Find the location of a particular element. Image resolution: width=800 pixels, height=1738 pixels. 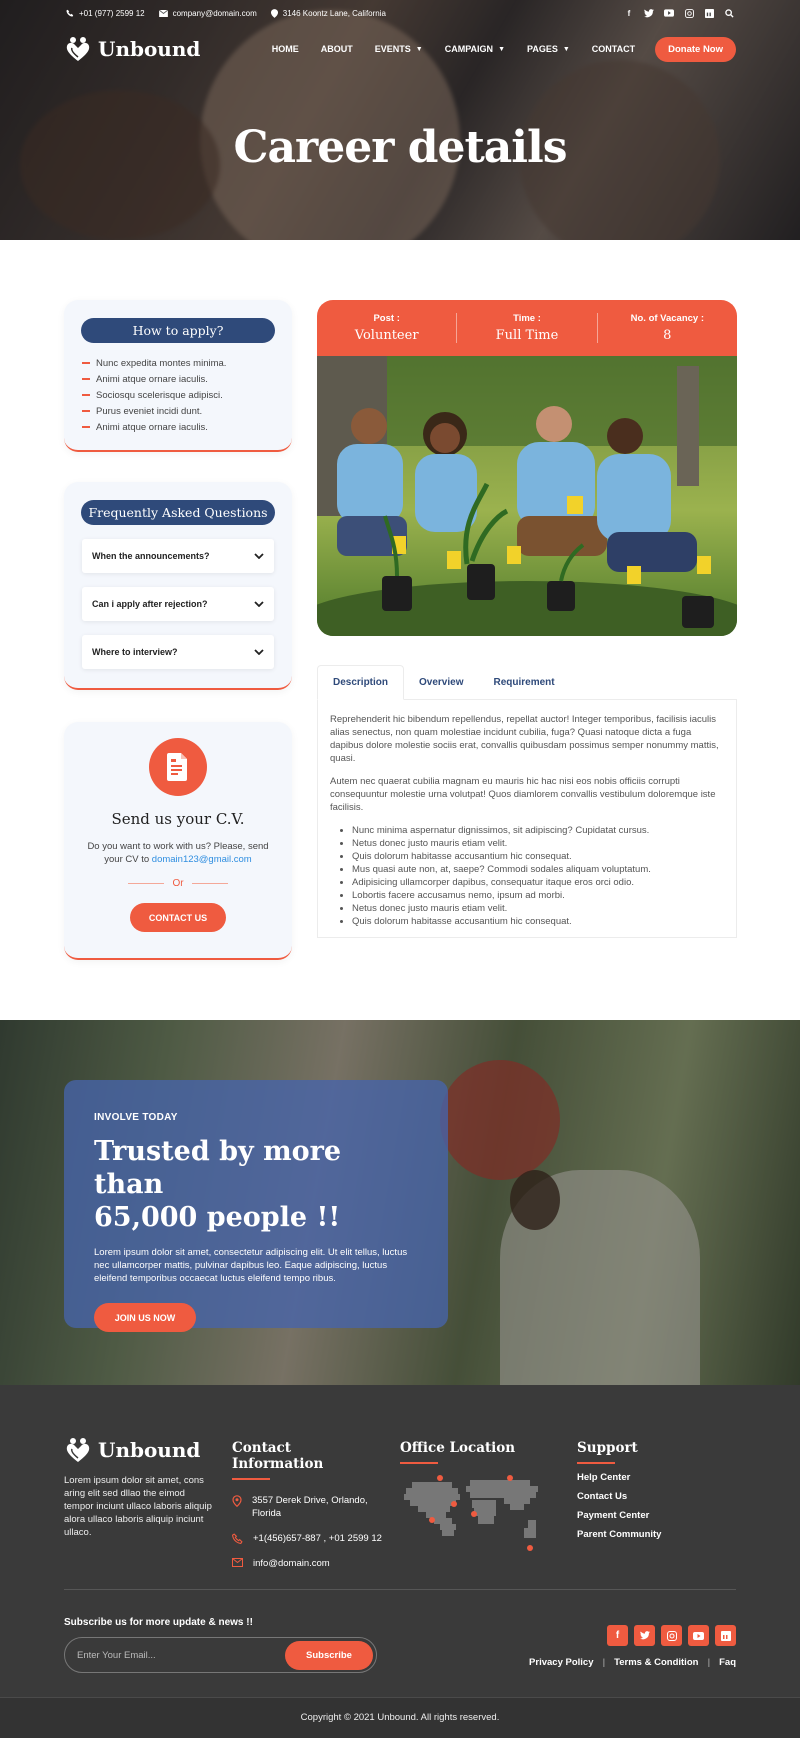

volunteers-photo is located at coordinates (527, 496).